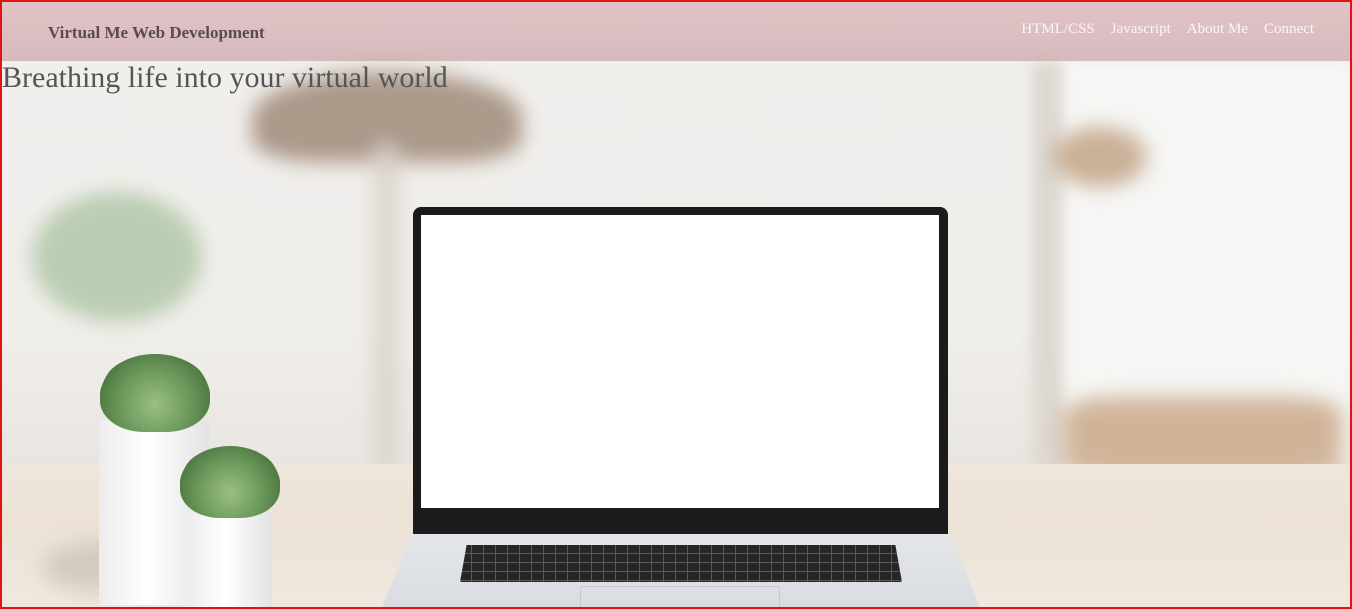 The image size is (1352, 609). What do you see at coordinates (680, 596) in the screenshot?
I see `laptop-trackpad` at bounding box center [680, 596].